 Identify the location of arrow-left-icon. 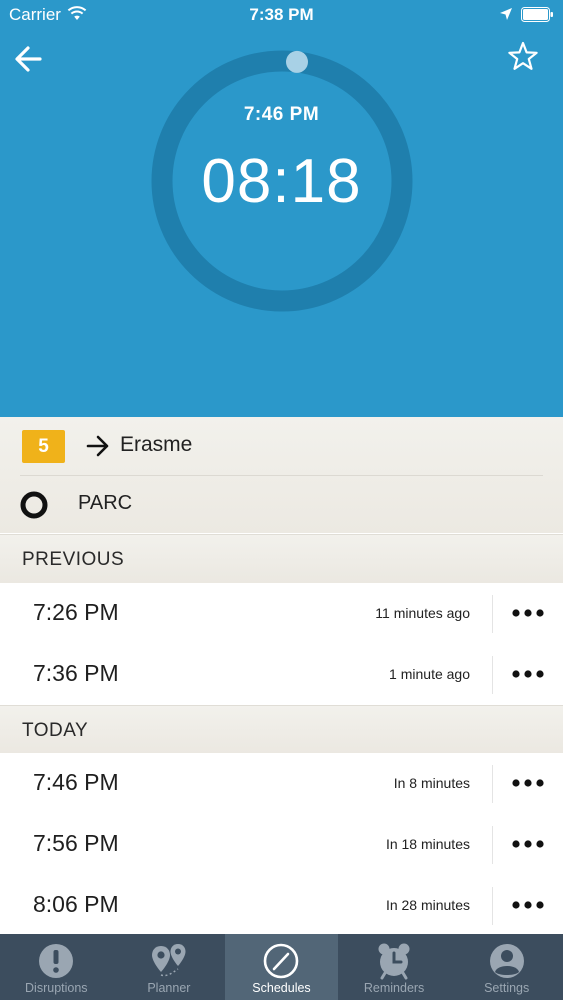
(28, 59).